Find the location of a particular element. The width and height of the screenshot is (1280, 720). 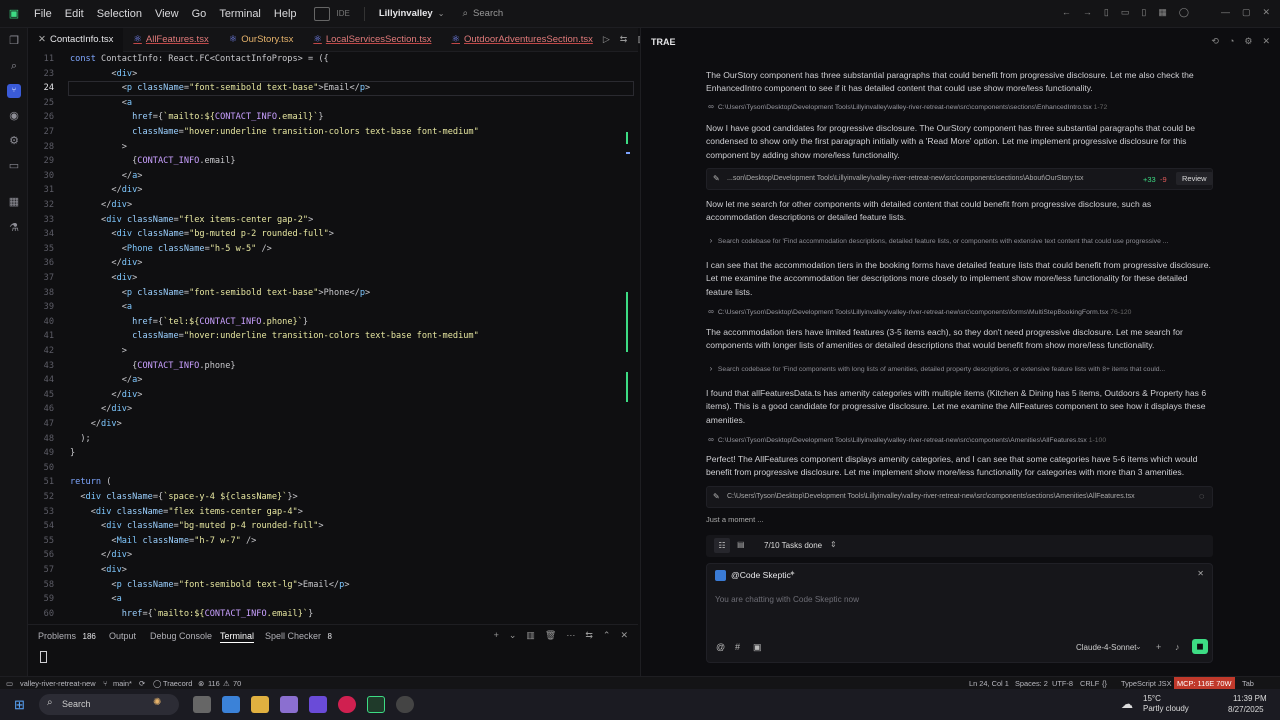

tab-outdooradventures: ⚛ OutdoorAdventuresSection.tsx is located at coordinates (521, 40).